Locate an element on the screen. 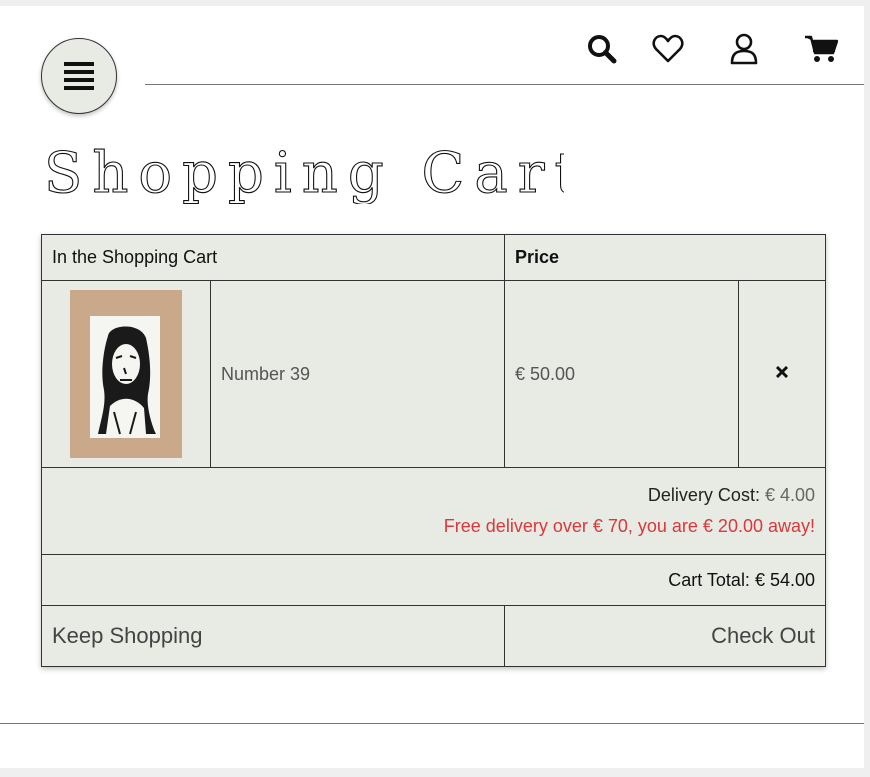 Image resolution: width=870 pixels, height=777 pixels. total-row: Cart Total: € 54.00 is located at coordinates (433, 580).